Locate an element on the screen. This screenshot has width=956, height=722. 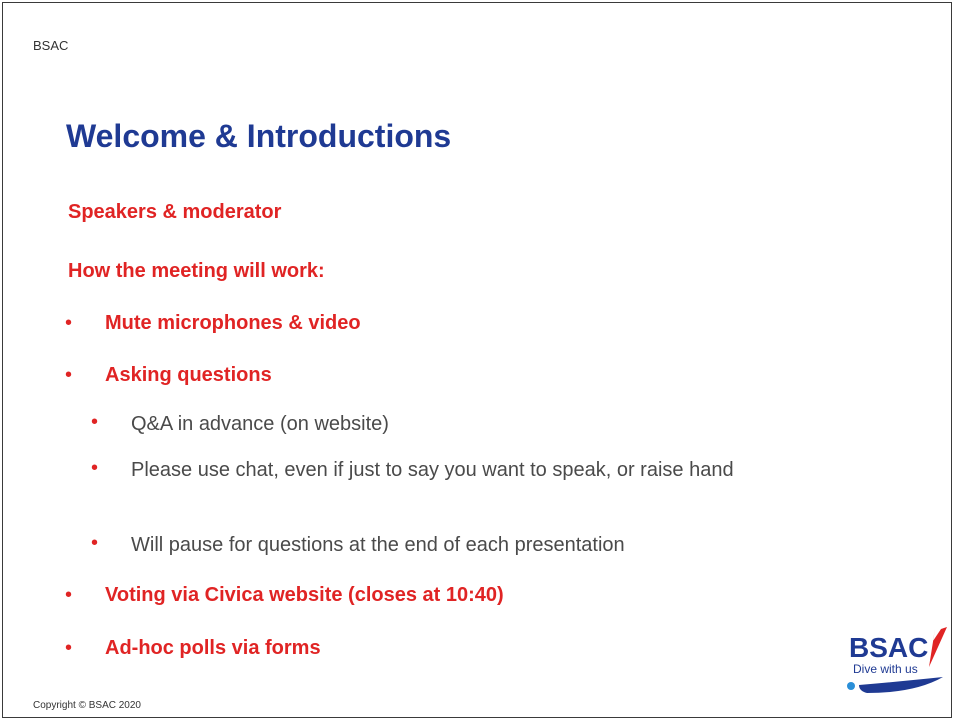
org-label: BSAC is located at coordinates (51, 45).